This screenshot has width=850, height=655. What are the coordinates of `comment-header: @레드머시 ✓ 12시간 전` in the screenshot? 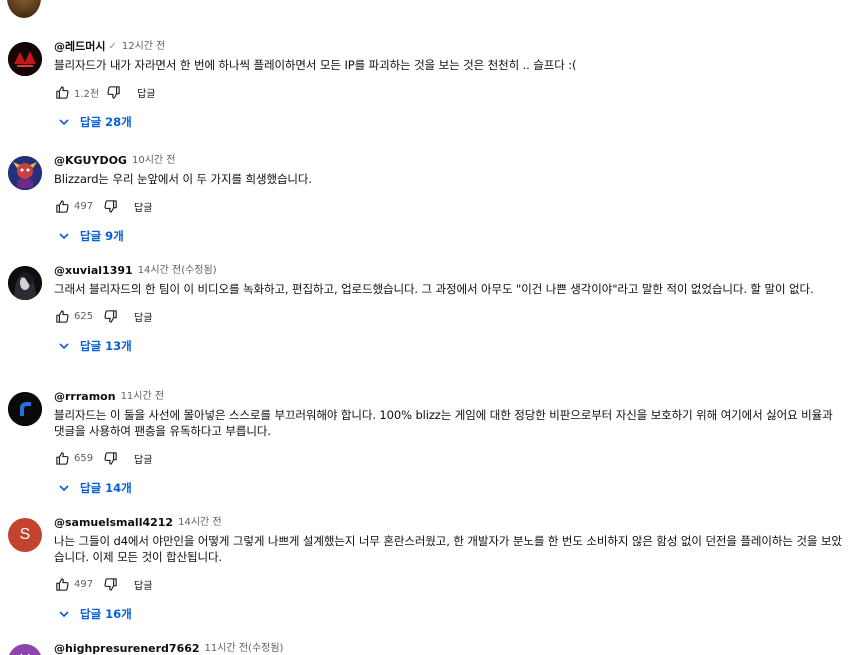 It's located at (450, 47).